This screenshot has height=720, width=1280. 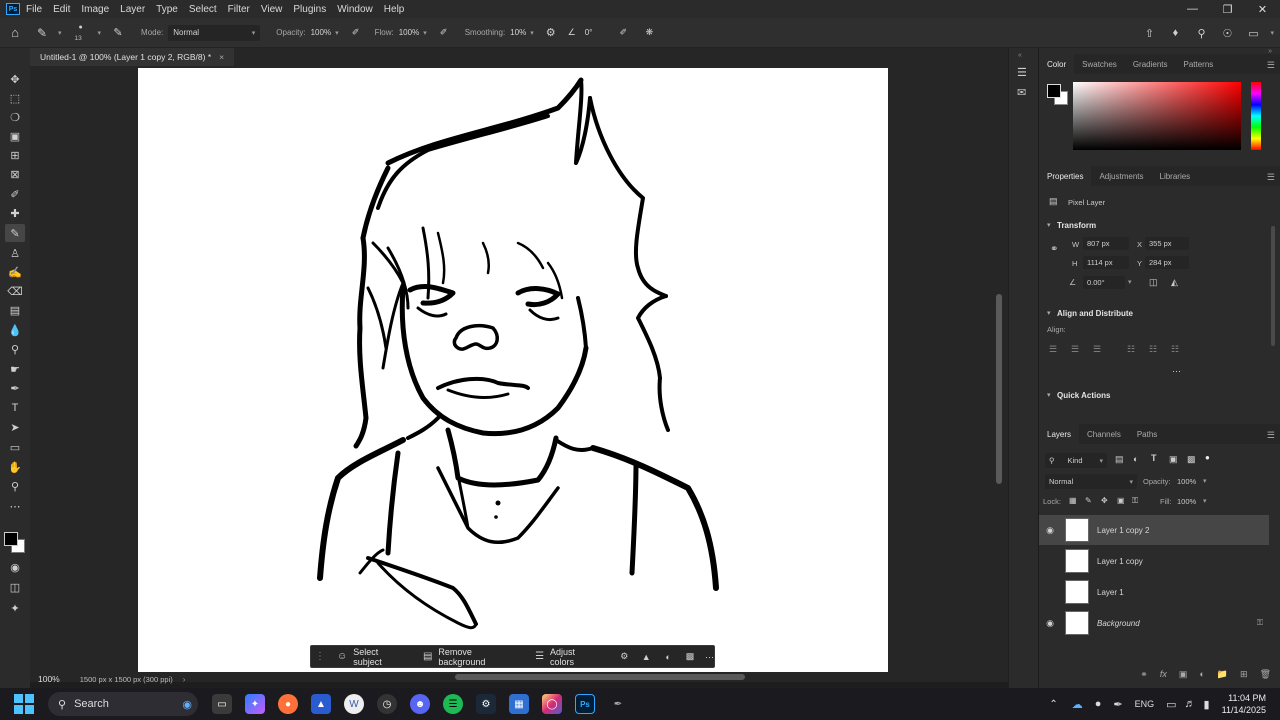 I want to click on smudge-tool-icon: ☛, so click(x=15, y=369).